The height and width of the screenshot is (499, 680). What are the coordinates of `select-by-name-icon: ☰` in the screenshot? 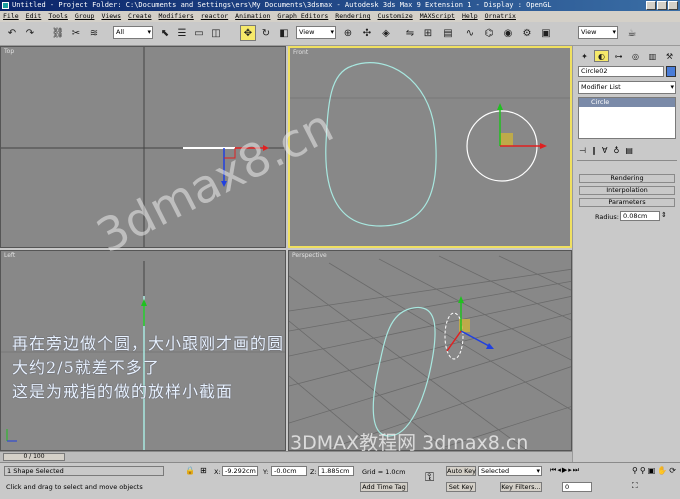 It's located at (182, 33).